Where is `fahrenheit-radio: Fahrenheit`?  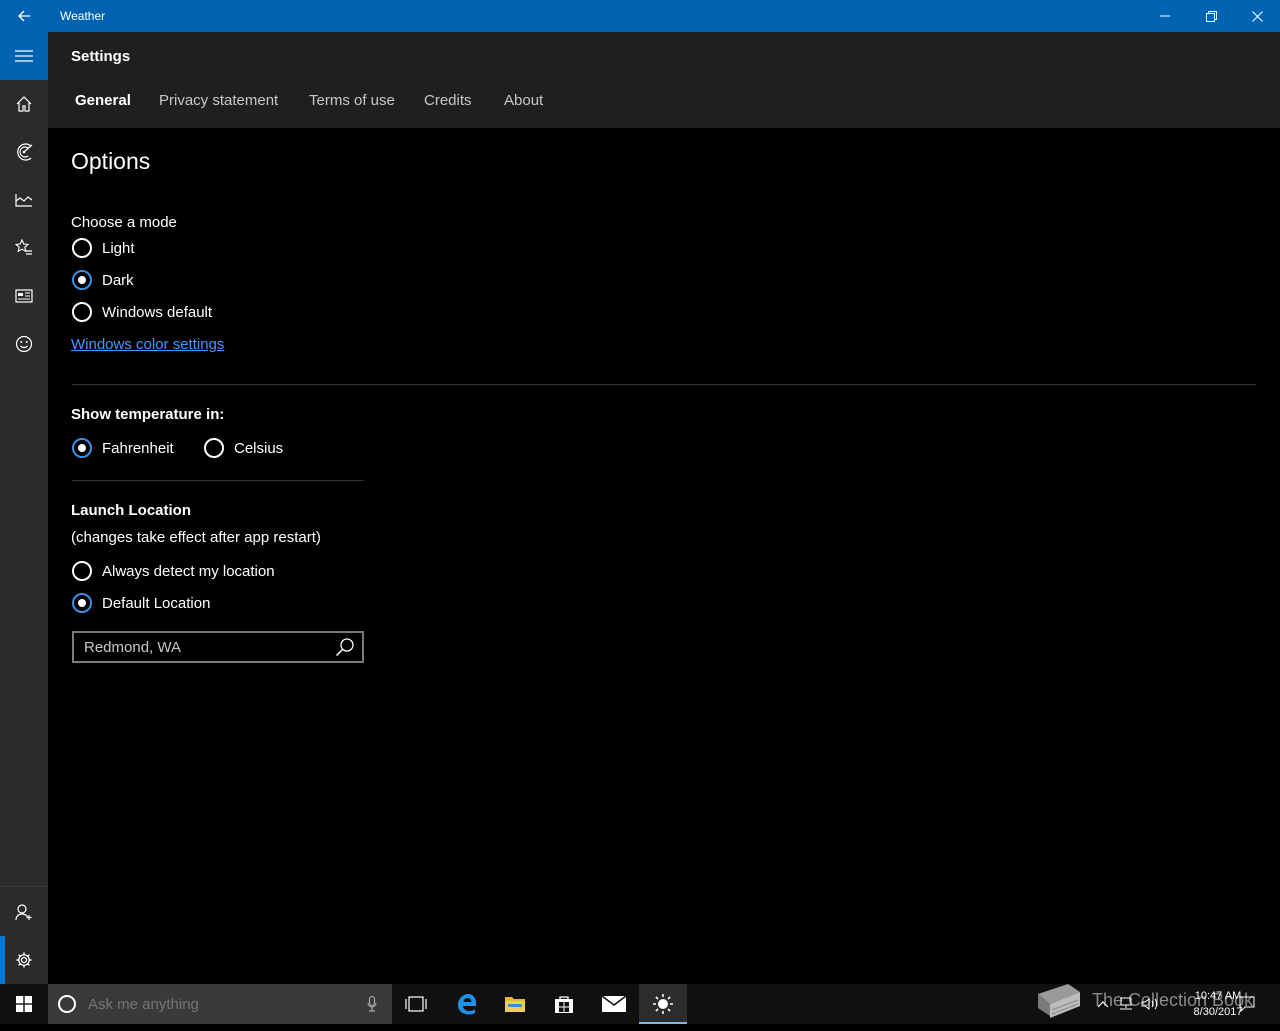
fahrenheit-radio: Fahrenheit is located at coordinates (123, 448).